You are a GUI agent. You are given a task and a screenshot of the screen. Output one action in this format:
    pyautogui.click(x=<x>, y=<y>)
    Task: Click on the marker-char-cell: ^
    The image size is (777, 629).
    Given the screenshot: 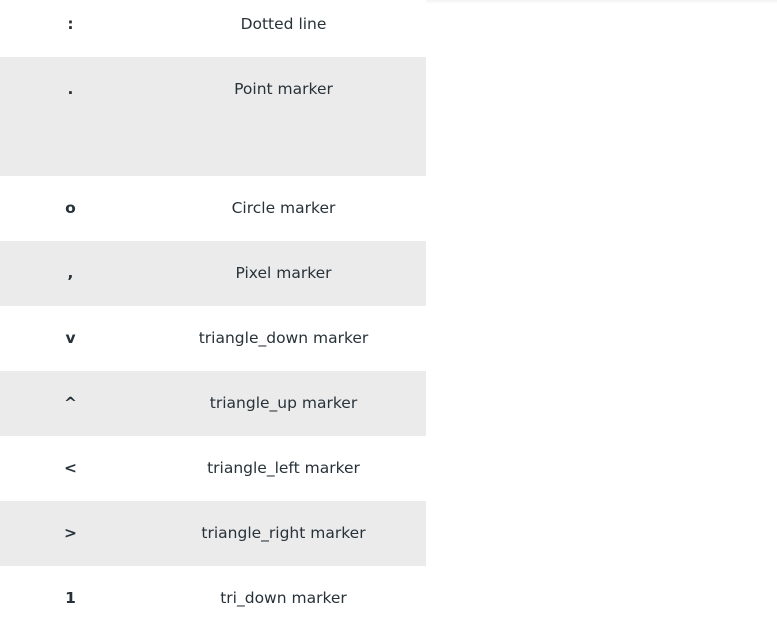 What is the action you would take?
    pyautogui.click(x=70, y=403)
    